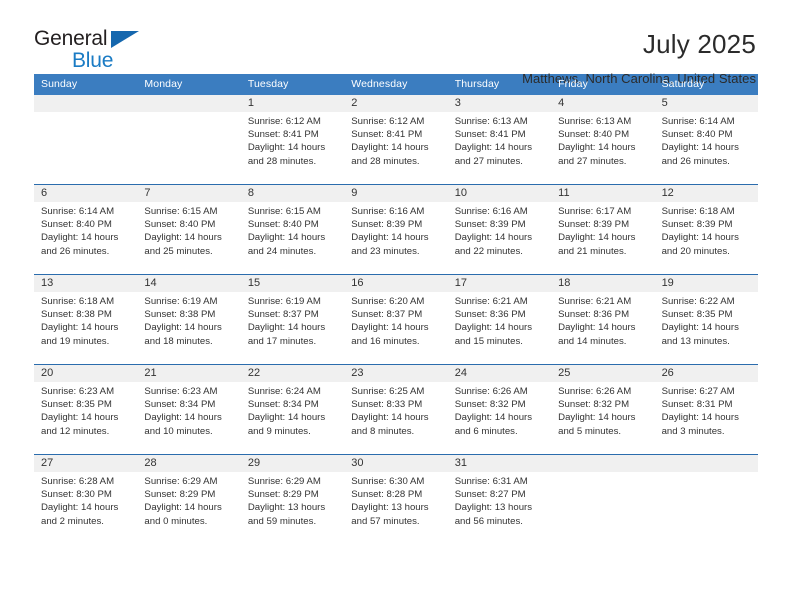 The image size is (792, 612). What do you see at coordinates (385, 251) in the screenshot?
I see `day-detail-line: and 23 minutes.` at bounding box center [385, 251].